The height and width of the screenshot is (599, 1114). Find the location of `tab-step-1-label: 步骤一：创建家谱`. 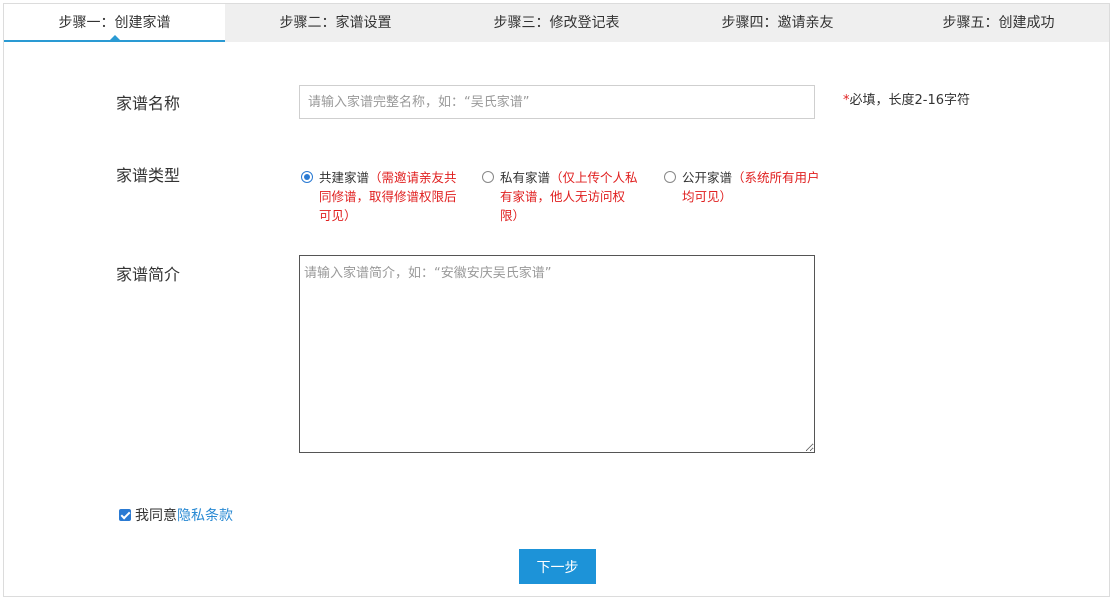

tab-step-1-label: 步骤一：创建家谱 is located at coordinates (114, 23).